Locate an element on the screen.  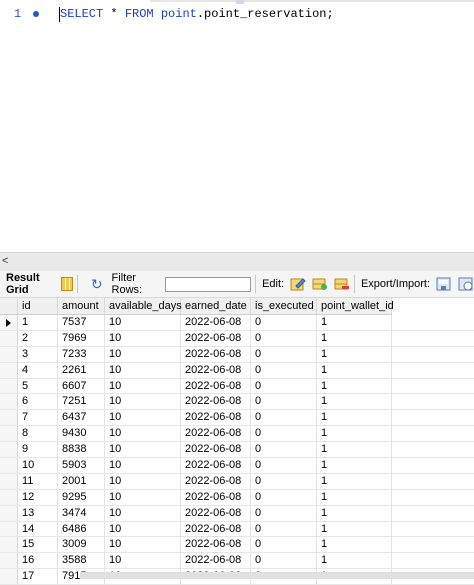
cell-id: 1 is located at coordinates (38, 322).